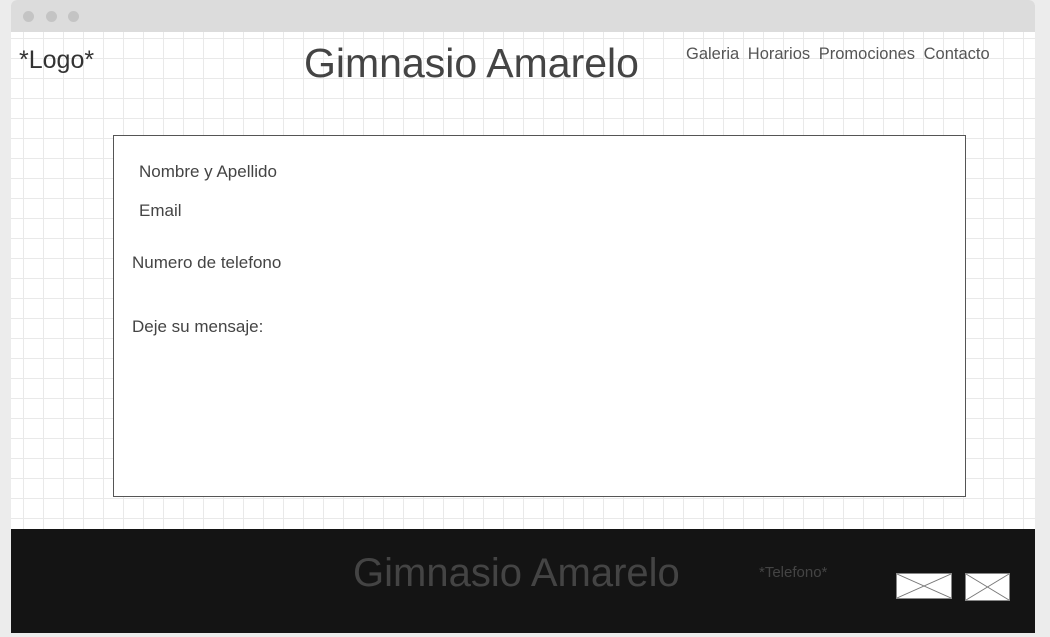 The height and width of the screenshot is (637, 1050). I want to click on site-title: Gimnasio Amarelo, so click(471, 63).